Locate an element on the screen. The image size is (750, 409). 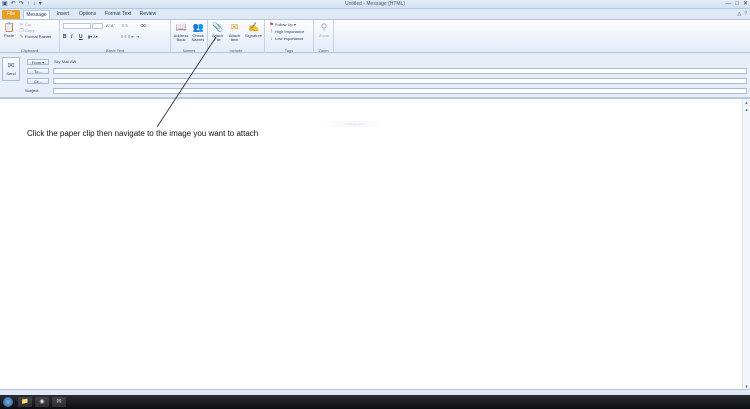
include-label: Include is located at coordinates (236, 50).